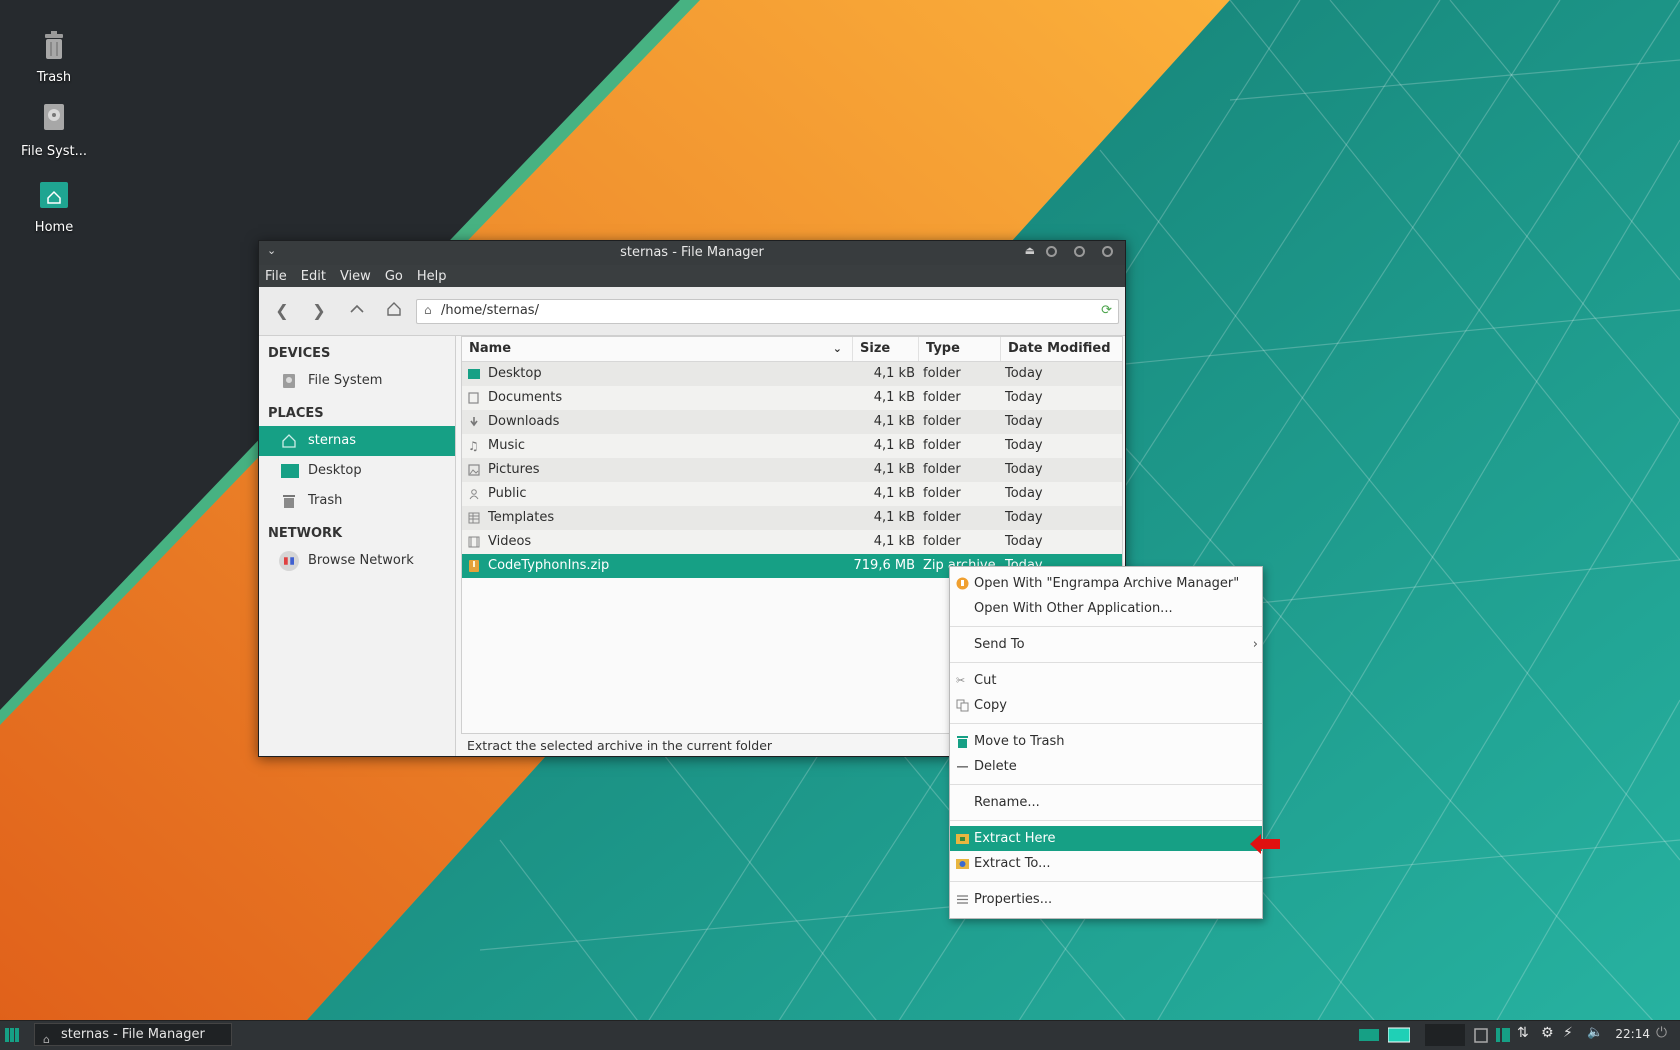 This screenshot has height=1050, width=1680. What do you see at coordinates (792, 374) in the screenshot?
I see `table-row: Desktop 4,1 kB folder Today` at bounding box center [792, 374].